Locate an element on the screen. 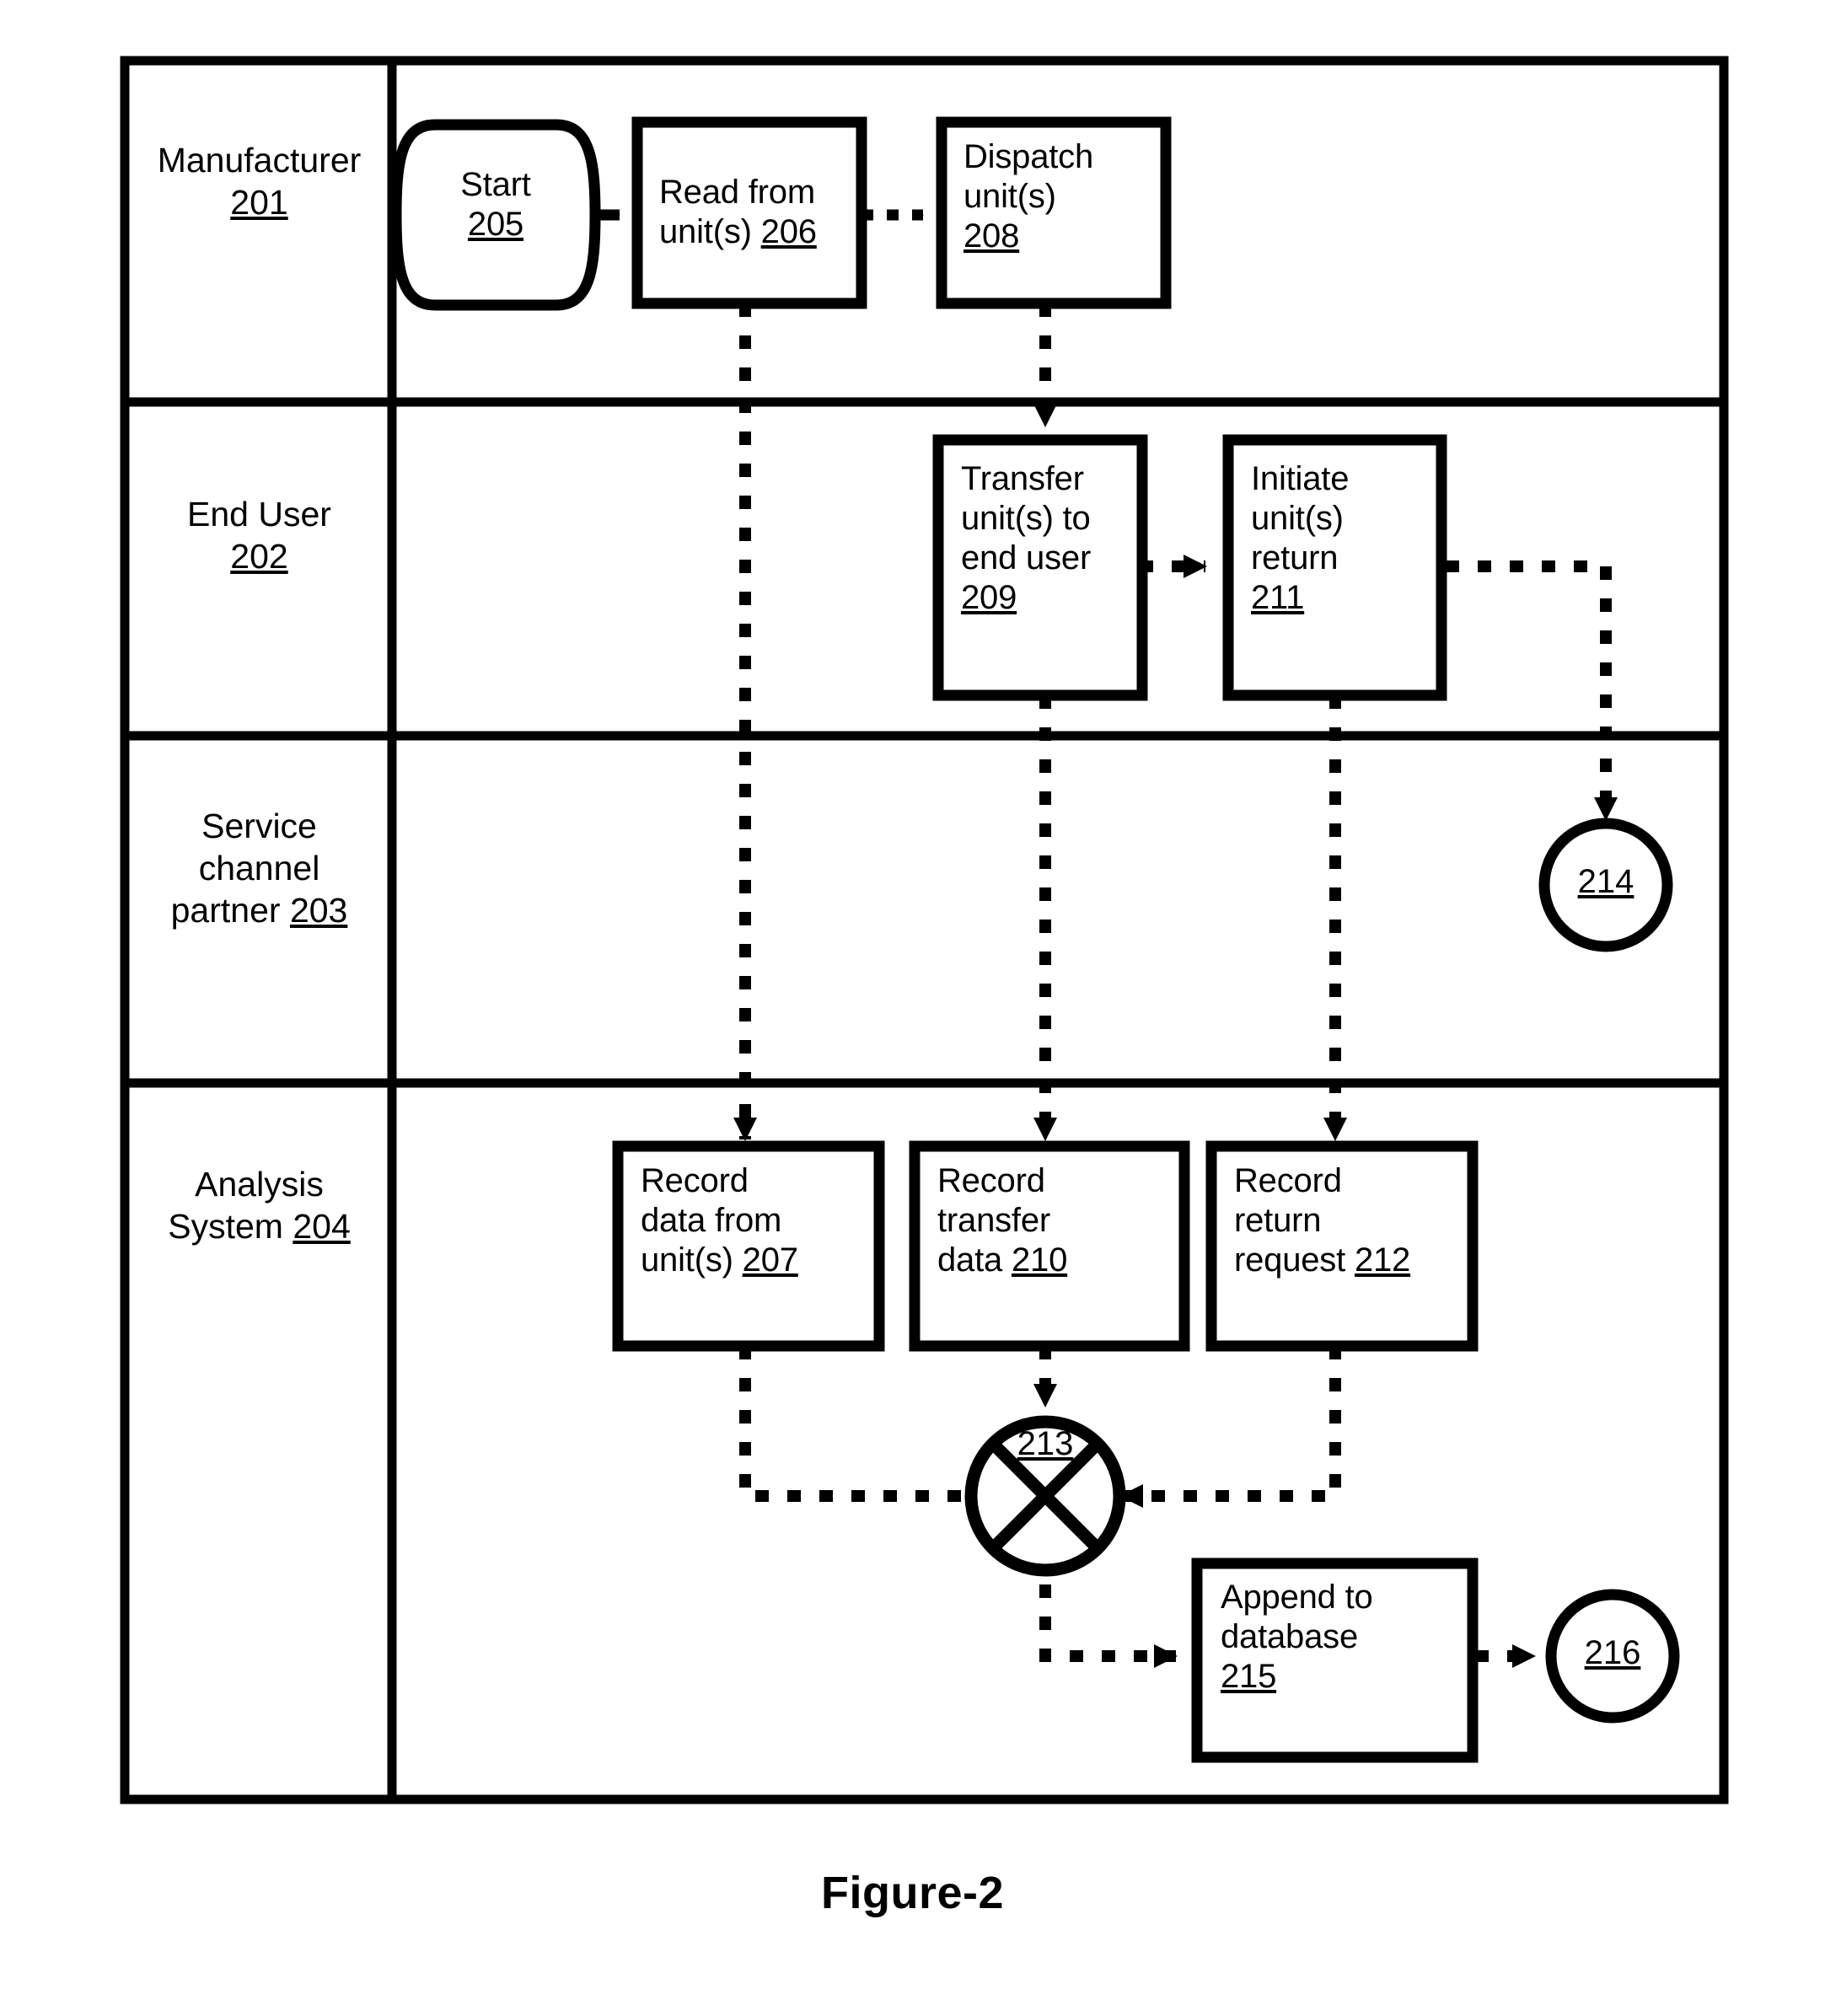 This screenshot has width=1825, height=2016. node-connector-216-ref: 216 is located at coordinates (1612, 1653).